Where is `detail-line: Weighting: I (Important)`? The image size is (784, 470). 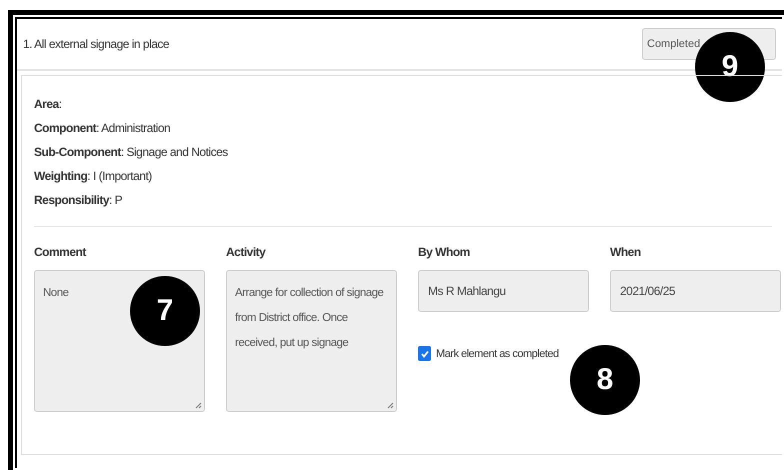 detail-line: Weighting: I (Important) is located at coordinates (93, 176).